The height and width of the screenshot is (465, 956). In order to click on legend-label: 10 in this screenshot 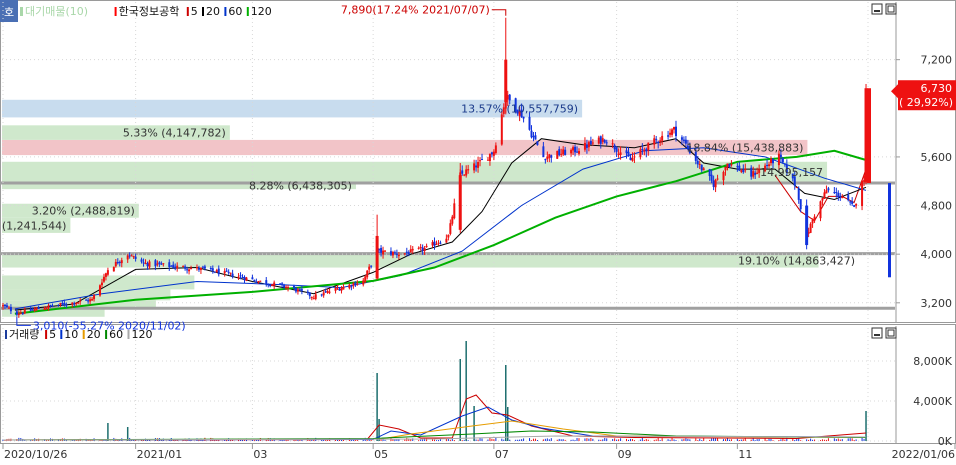, I will do `click(71, 334)`.